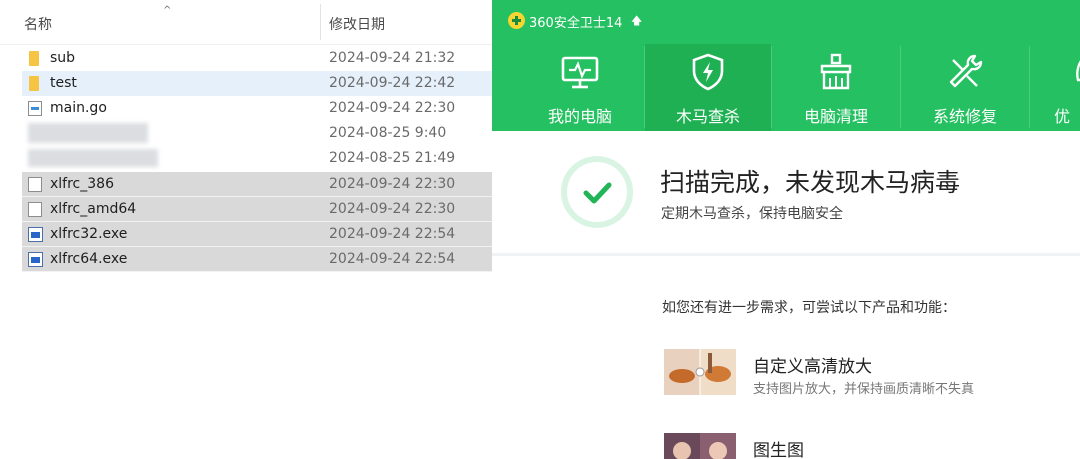 The height and width of the screenshot is (459, 1080). Describe the element at coordinates (636, 21) in the screenshot. I see `upgrade-arrow-icon: 🡅` at that location.